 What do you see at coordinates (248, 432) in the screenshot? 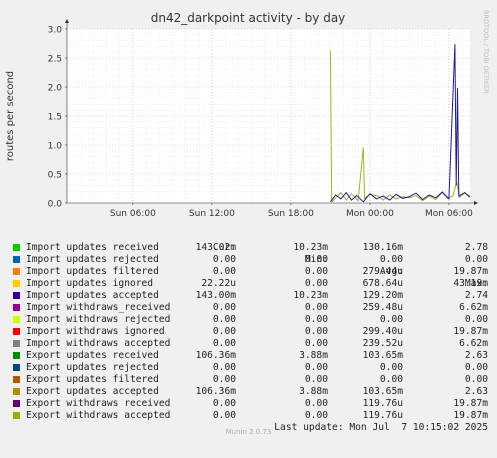
I see `munin-version: Munin 2.0.73` at bounding box center [248, 432].